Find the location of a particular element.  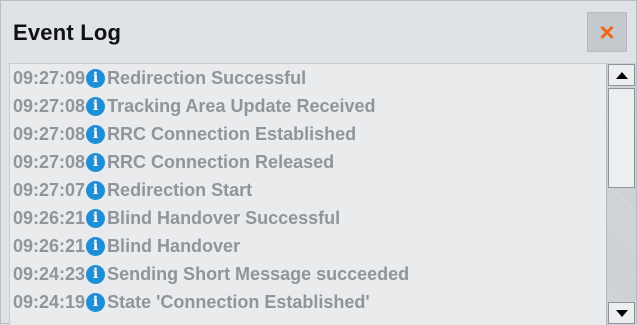

log-entry: 09:27:08 i Tracking Area Update Received is located at coordinates (308, 106).